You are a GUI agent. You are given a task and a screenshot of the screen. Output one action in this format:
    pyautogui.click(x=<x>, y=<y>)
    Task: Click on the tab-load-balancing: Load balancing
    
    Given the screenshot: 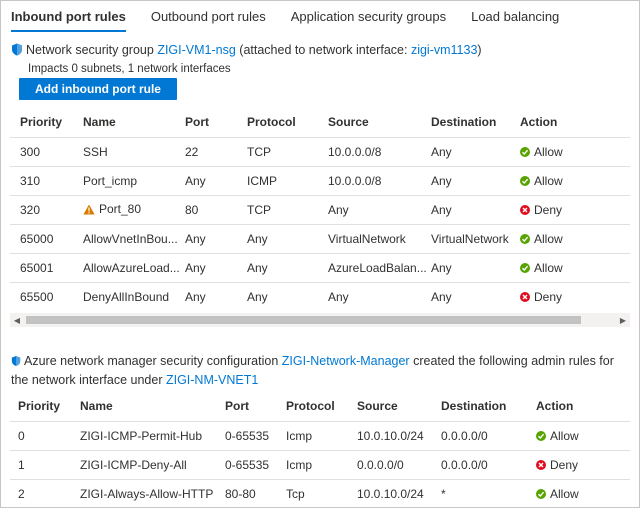 What is the action you would take?
    pyautogui.click(x=515, y=17)
    